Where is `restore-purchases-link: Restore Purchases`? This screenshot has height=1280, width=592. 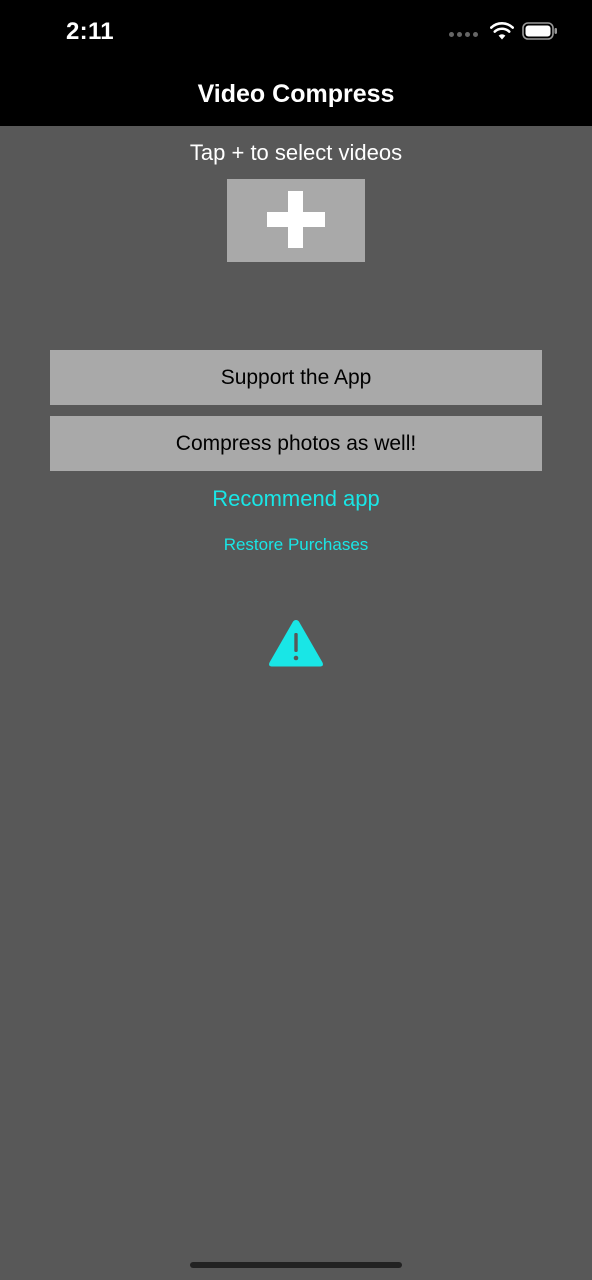
restore-purchases-link: Restore Purchases is located at coordinates (296, 545).